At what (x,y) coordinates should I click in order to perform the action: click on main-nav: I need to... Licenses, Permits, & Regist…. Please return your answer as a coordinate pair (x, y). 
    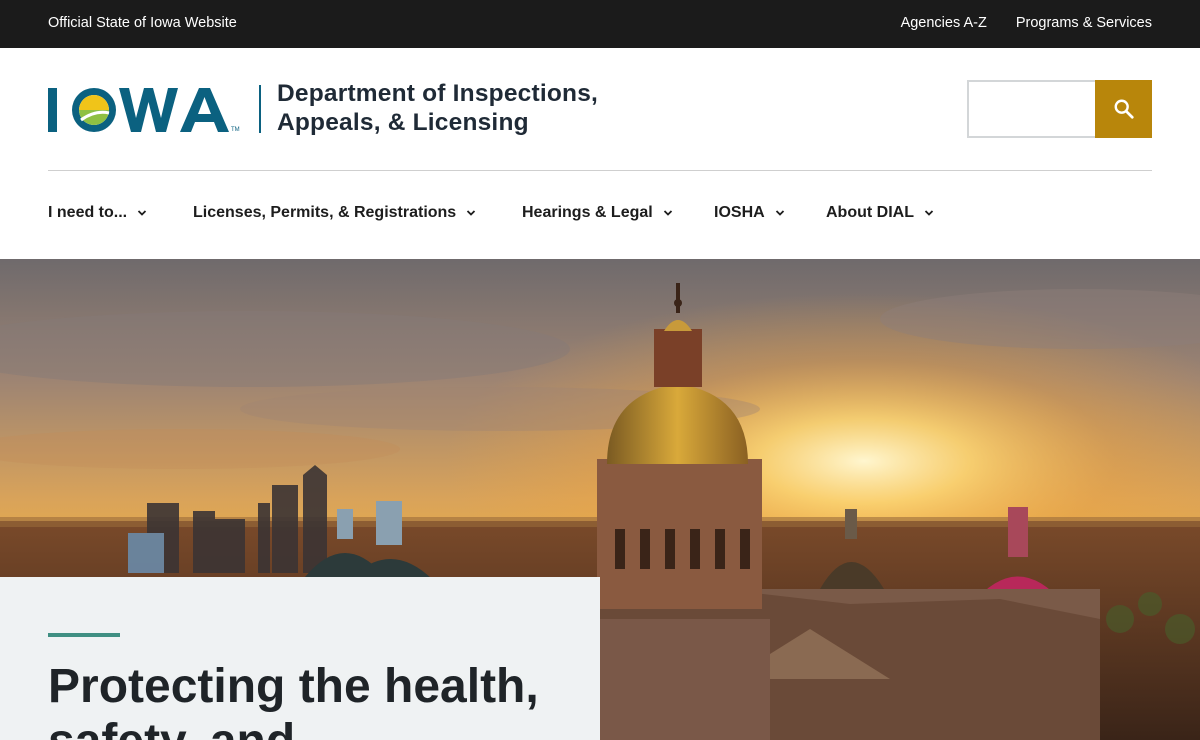
    Looking at the image, I should click on (491, 213).